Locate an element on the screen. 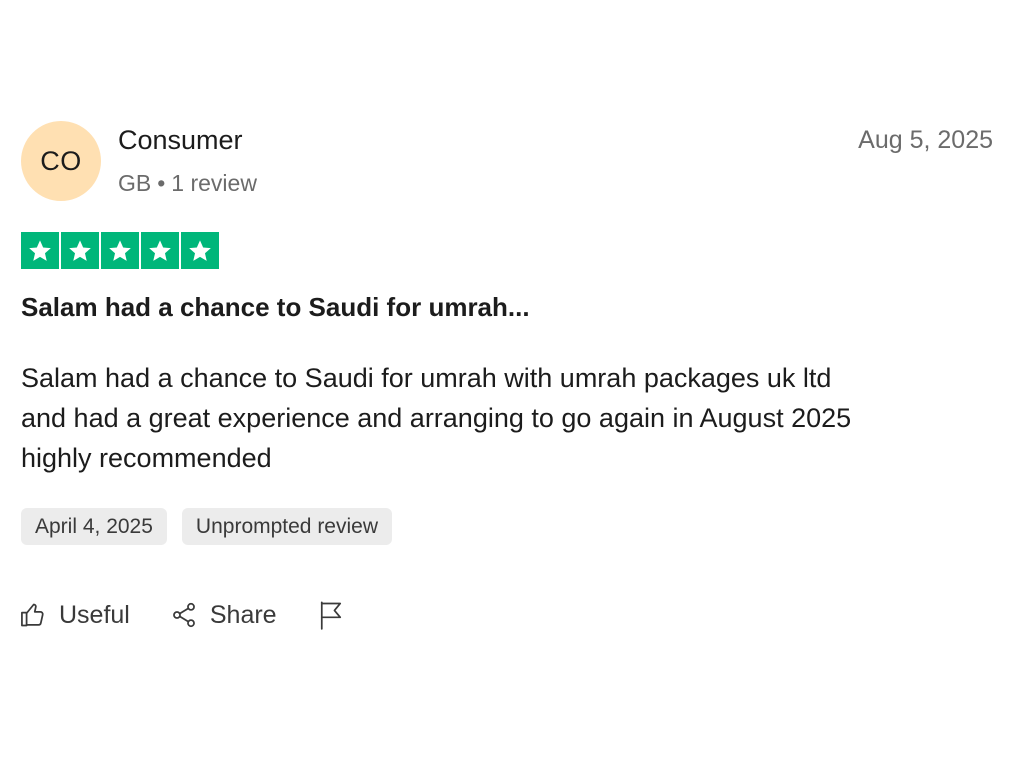 This screenshot has width=1024, height=768. experience-date-badge: April 4, 2025 is located at coordinates (94, 526).